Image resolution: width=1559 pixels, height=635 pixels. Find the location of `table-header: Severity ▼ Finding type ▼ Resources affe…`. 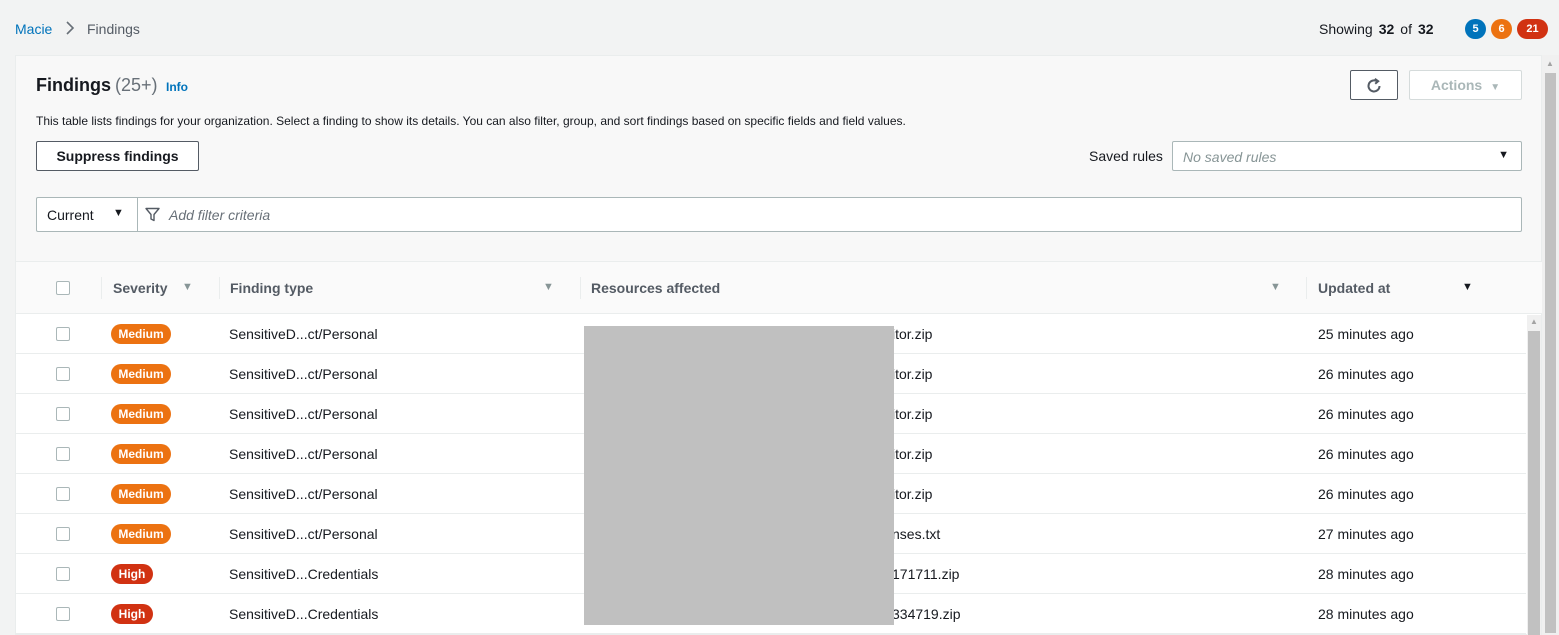

table-header: Severity ▼ Finding type ▼ Resources affe… is located at coordinates (779, 288).